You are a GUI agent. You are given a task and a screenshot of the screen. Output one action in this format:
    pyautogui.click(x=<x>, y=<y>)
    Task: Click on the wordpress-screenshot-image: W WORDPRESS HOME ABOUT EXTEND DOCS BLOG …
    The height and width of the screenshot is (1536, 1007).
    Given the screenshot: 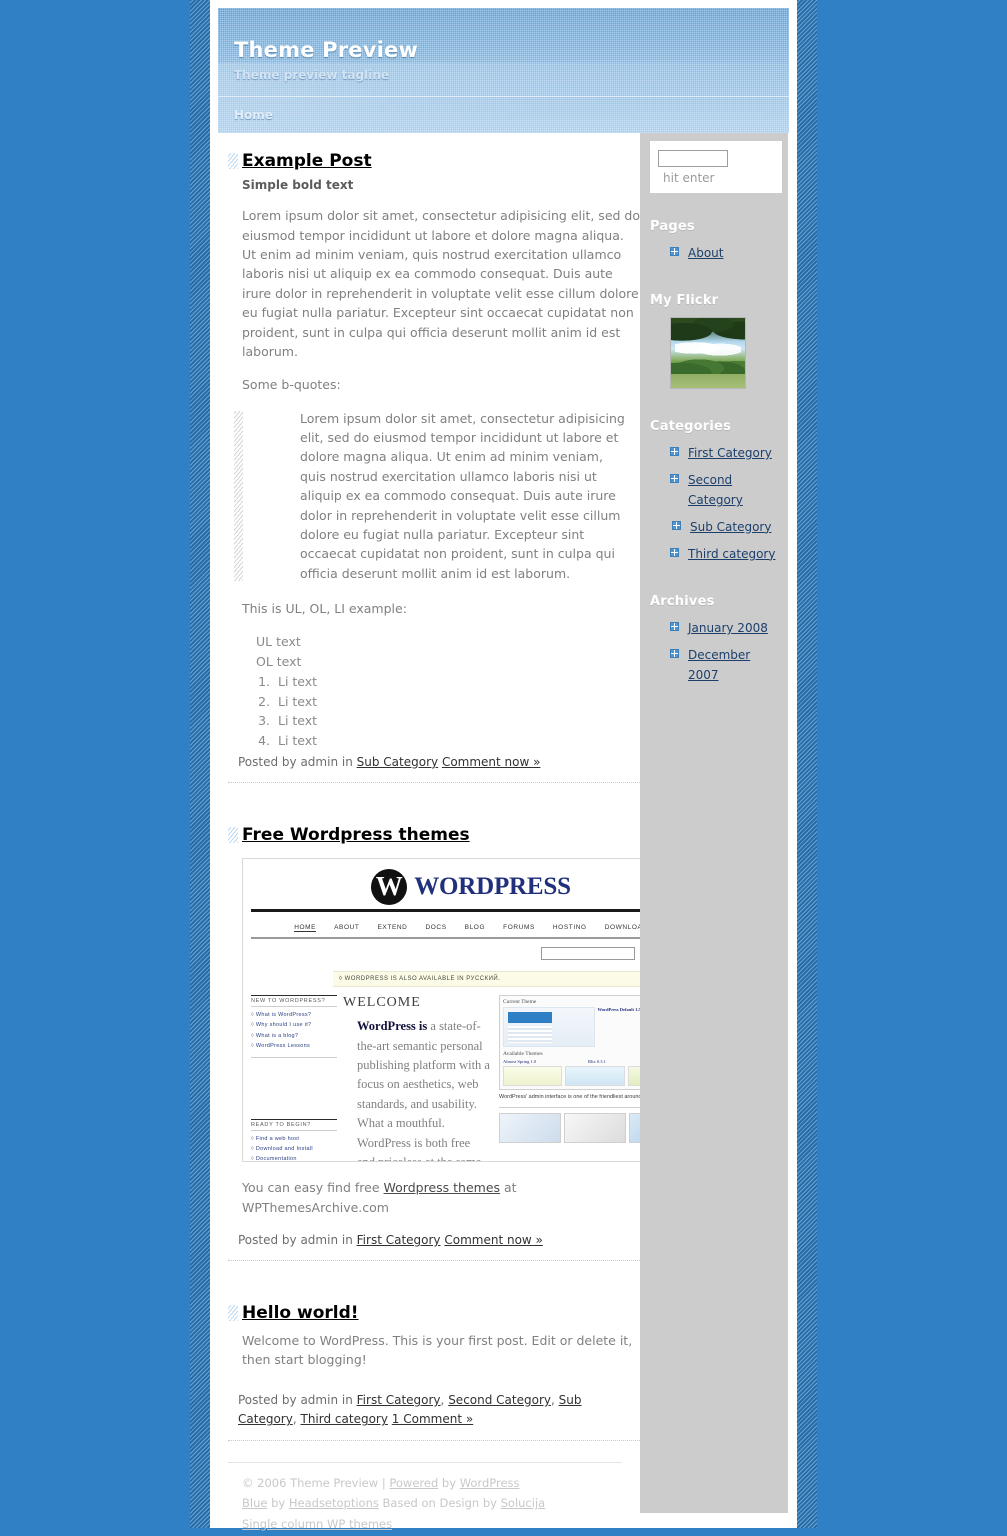 What is the action you would take?
    pyautogui.click(x=471, y=1010)
    